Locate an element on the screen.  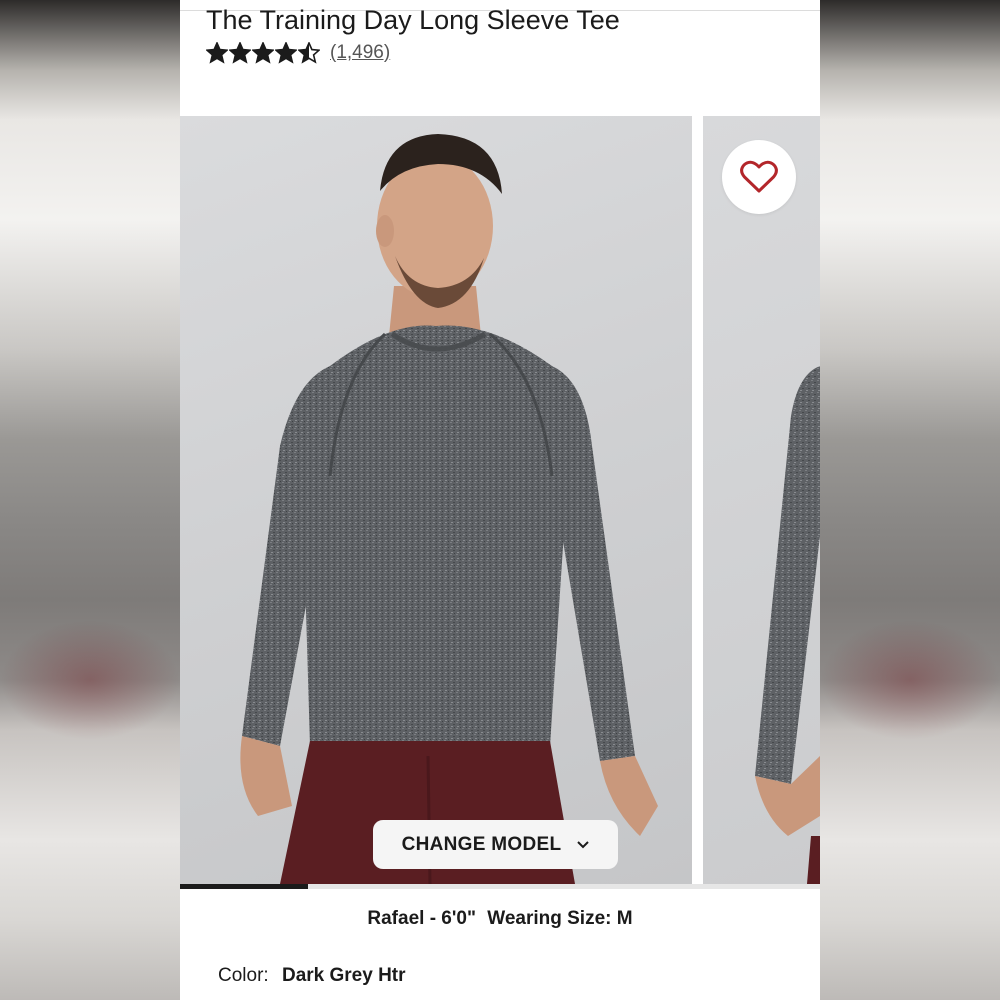
color-value: Dark Grey Htr is located at coordinates (343, 975).